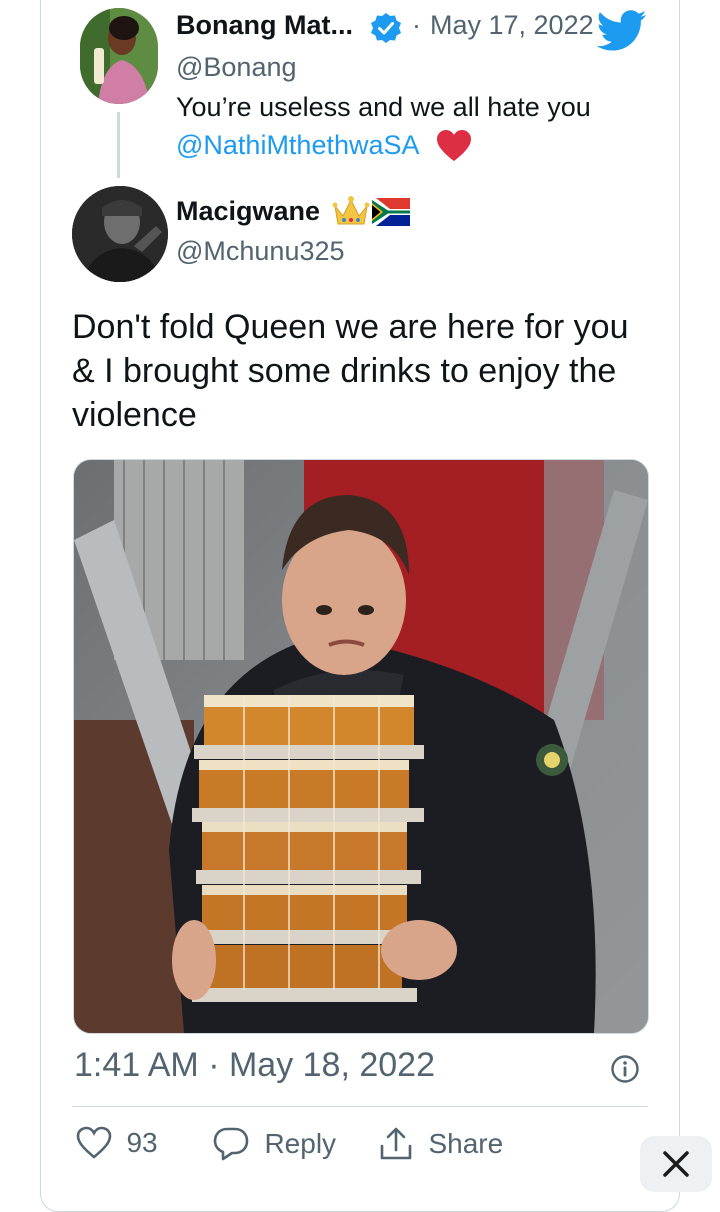  What do you see at coordinates (231, 1144) in the screenshot?
I see `comment-bubble-icon` at bounding box center [231, 1144].